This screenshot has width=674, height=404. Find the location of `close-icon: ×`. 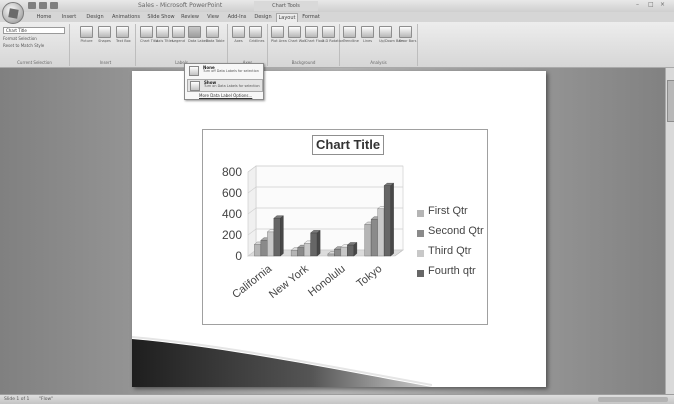

close-icon: × is located at coordinates (664, 5).